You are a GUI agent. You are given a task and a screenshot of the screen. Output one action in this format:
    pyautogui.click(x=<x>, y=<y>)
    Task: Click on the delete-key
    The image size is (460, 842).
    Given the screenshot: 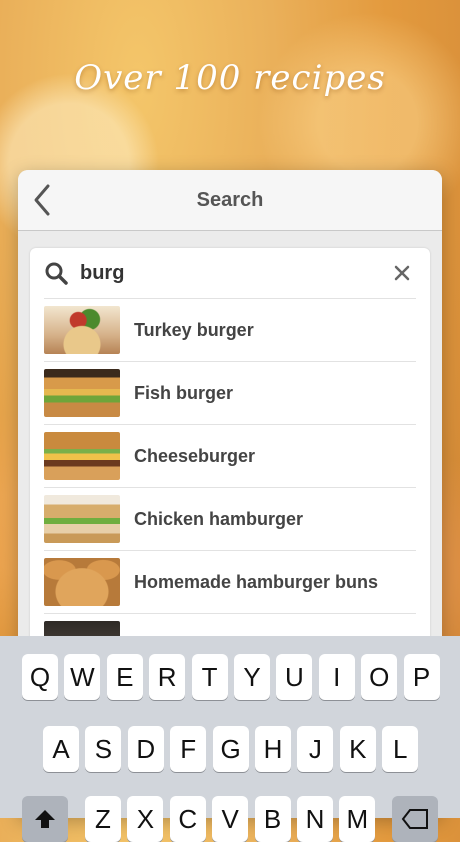 What is the action you would take?
    pyautogui.click(x=415, y=819)
    